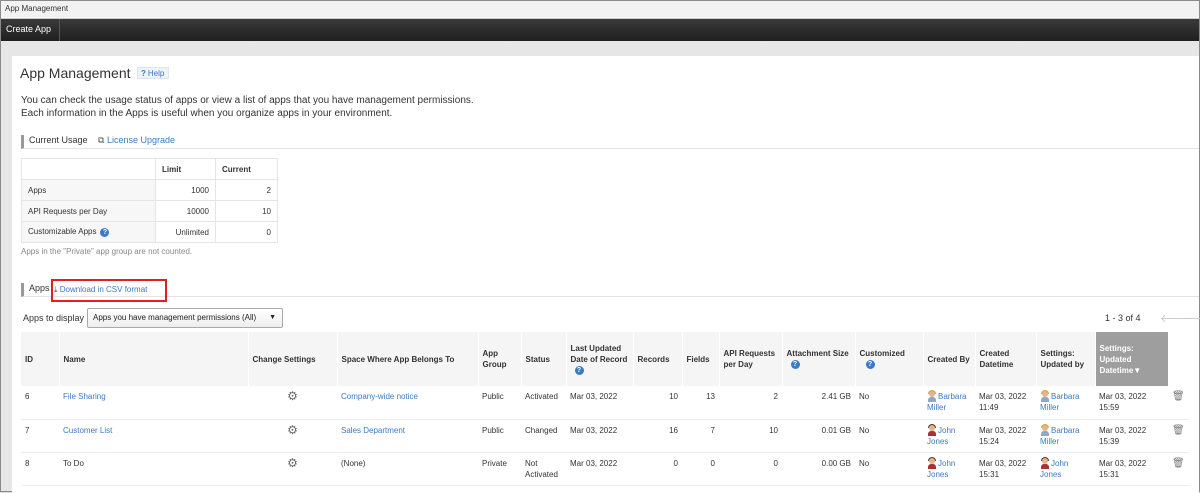 The width and height of the screenshot is (1200, 493). What do you see at coordinates (543, 469) in the screenshot?
I see `cell-status: Not Activated` at bounding box center [543, 469].